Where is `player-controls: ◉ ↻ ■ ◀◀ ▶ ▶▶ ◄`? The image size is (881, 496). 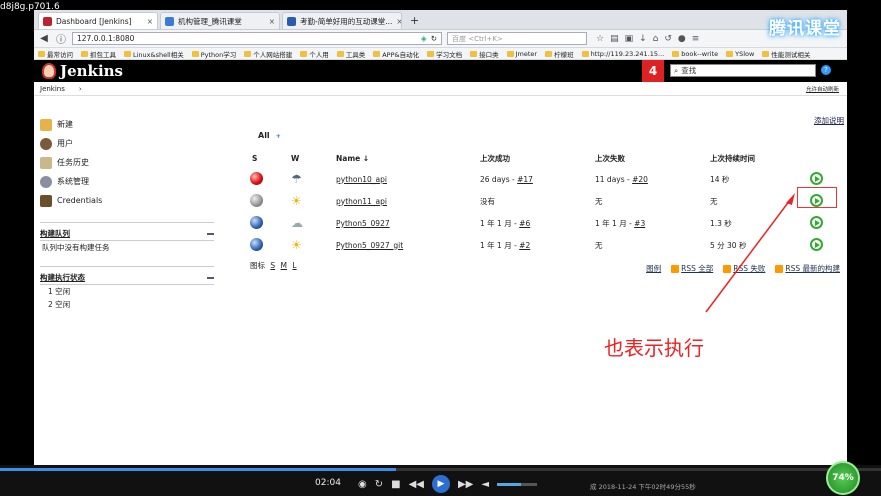
player-controls: ◉ ↻ ■ ◀◀ ▶ ▶▶ ◄ is located at coordinates (448, 484).